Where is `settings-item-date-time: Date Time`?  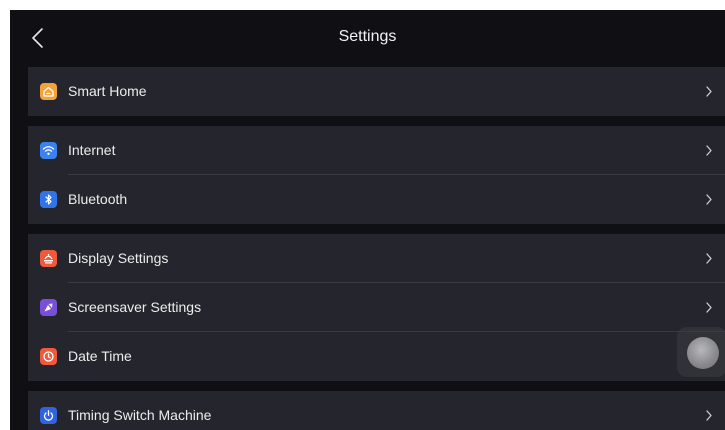 settings-item-date-time: Date Time is located at coordinates (376, 356).